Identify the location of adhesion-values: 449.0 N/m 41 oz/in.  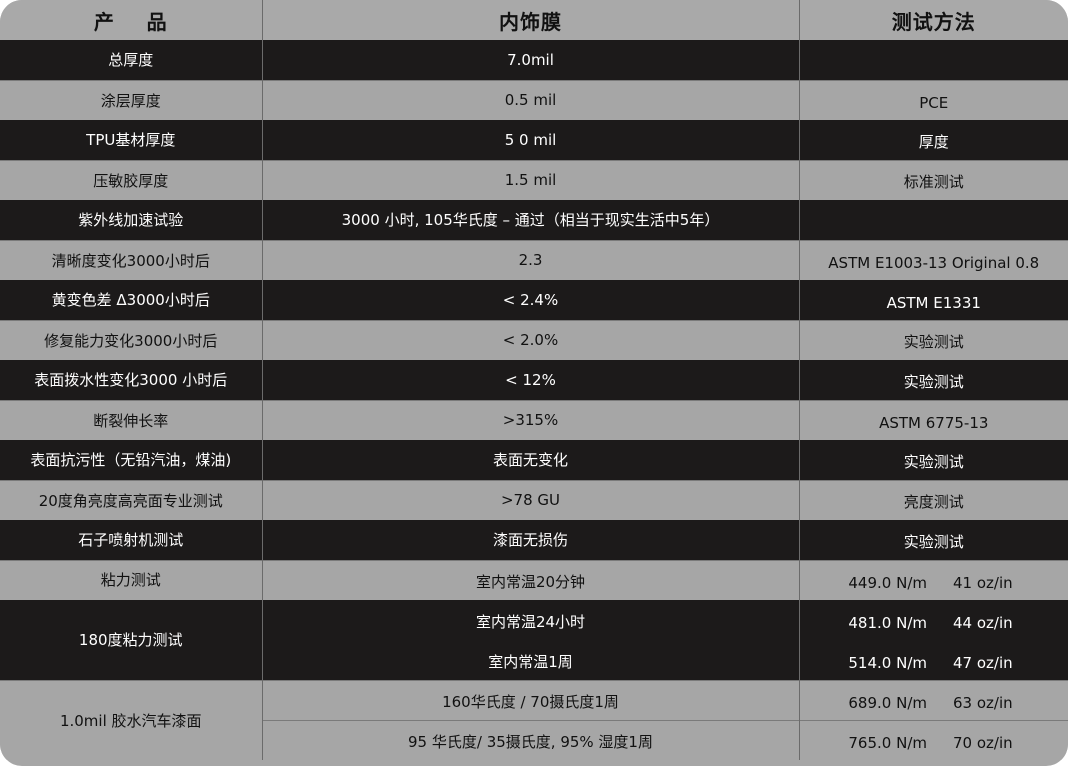
(933, 579).